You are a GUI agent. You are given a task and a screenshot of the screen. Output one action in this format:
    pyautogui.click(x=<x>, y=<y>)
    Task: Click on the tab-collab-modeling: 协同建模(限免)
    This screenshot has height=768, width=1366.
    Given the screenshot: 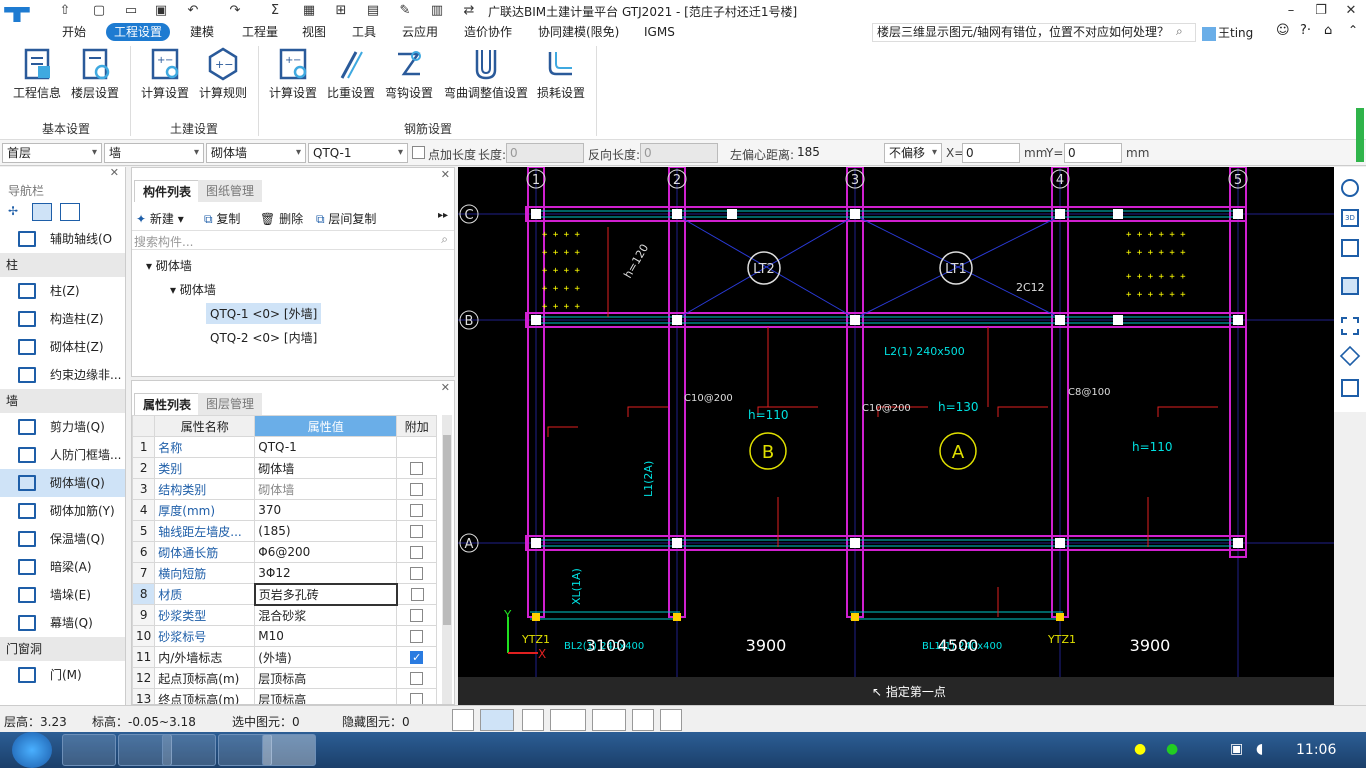 What is the action you would take?
    pyautogui.click(x=578, y=32)
    